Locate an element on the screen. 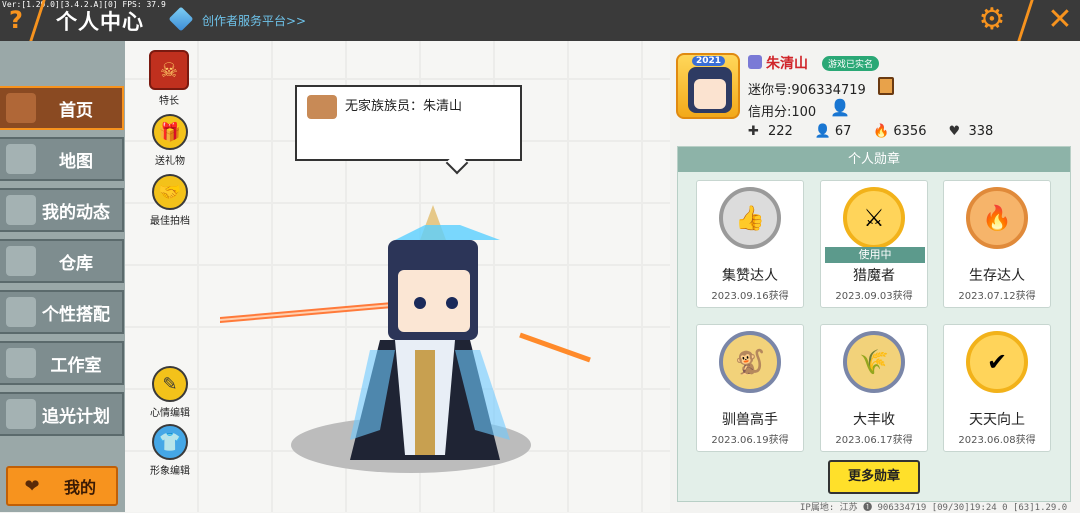 The width and height of the screenshot is (1080, 513). medal-date: 2023.09.03获得 is located at coordinates (874, 296).